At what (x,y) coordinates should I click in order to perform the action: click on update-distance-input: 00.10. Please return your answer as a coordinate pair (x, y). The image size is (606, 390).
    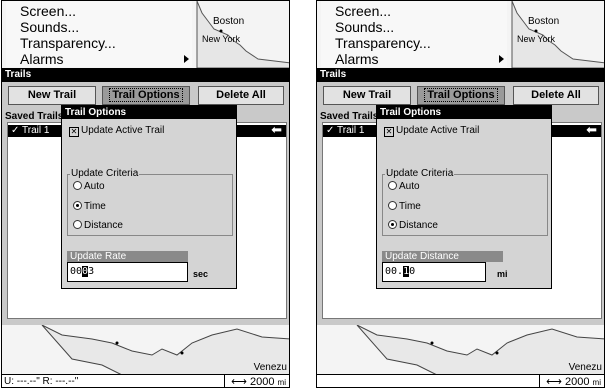
    Looking at the image, I should click on (434, 272).